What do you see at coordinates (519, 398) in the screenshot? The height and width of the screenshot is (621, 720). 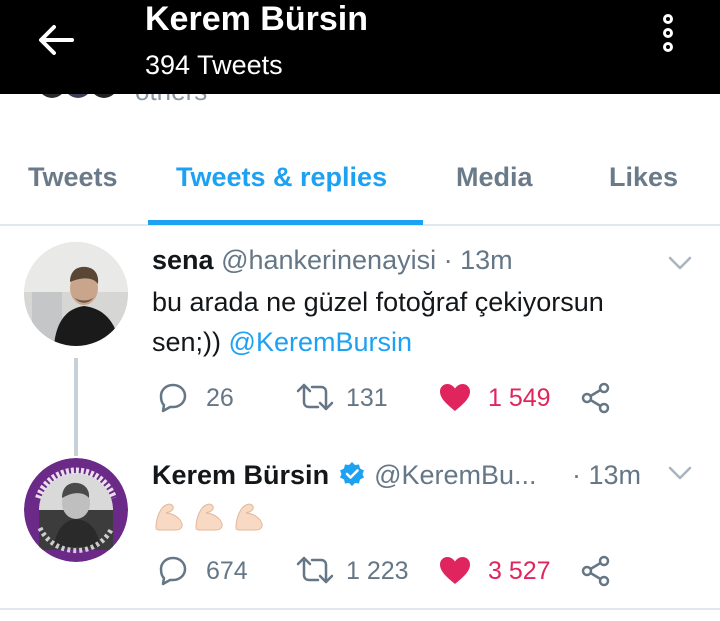 I see `like-count: 1 549` at bounding box center [519, 398].